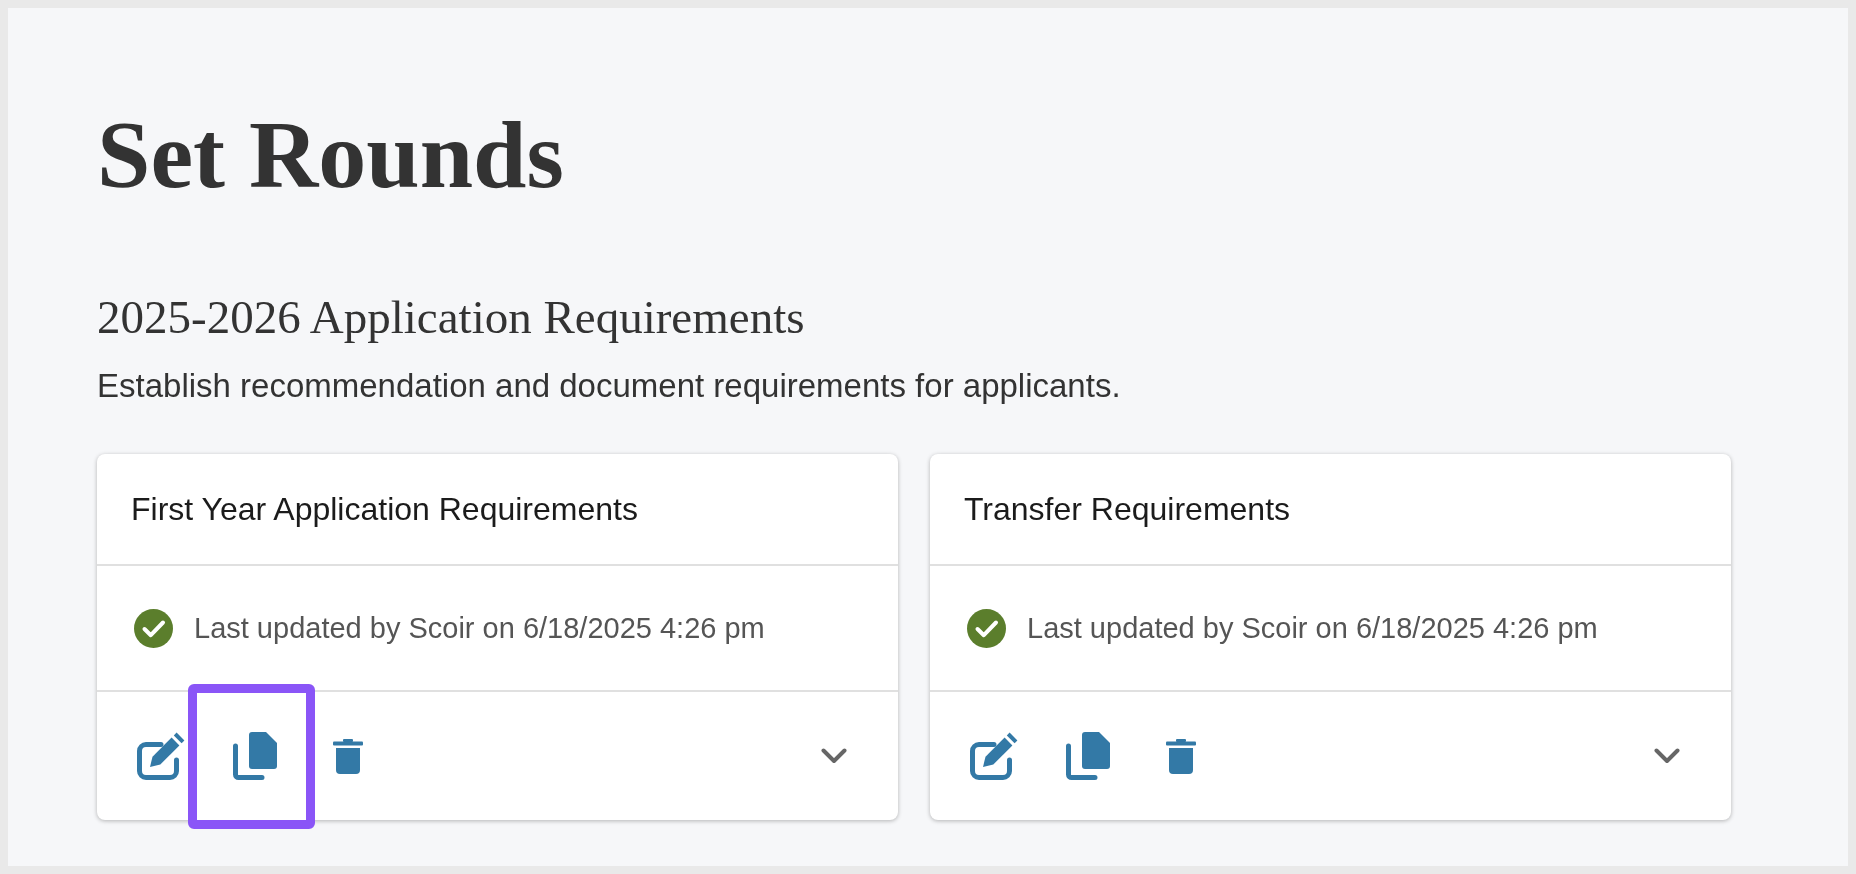 The height and width of the screenshot is (874, 1856). What do you see at coordinates (609, 385) in the screenshot?
I see `section-description: Establish recommendation and document requirements for applicants.` at bounding box center [609, 385].